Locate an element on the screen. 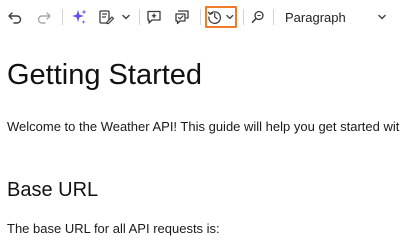 This screenshot has height=240, width=400. redo-button is located at coordinates (44, 17).